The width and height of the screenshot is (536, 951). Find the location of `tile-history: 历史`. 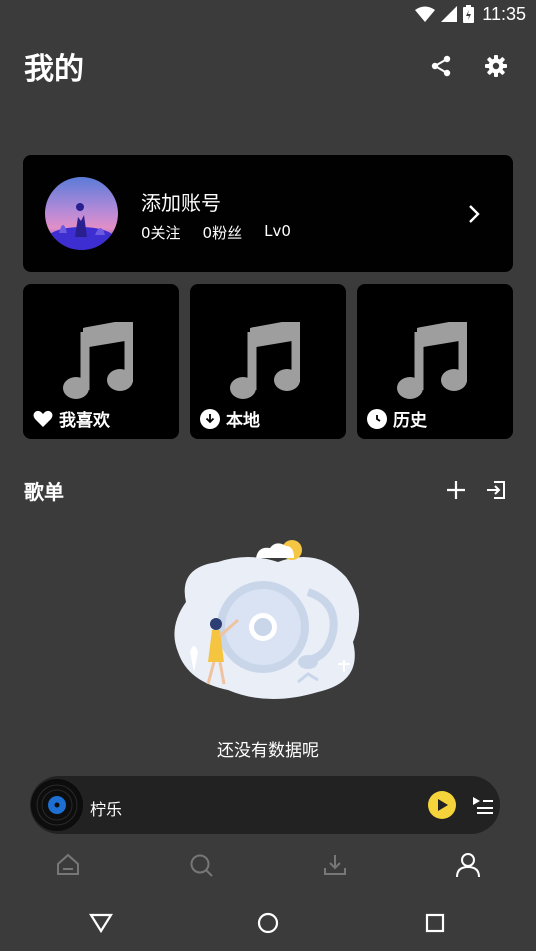

tile-history: 历史 is located at coordinates (435, 361).